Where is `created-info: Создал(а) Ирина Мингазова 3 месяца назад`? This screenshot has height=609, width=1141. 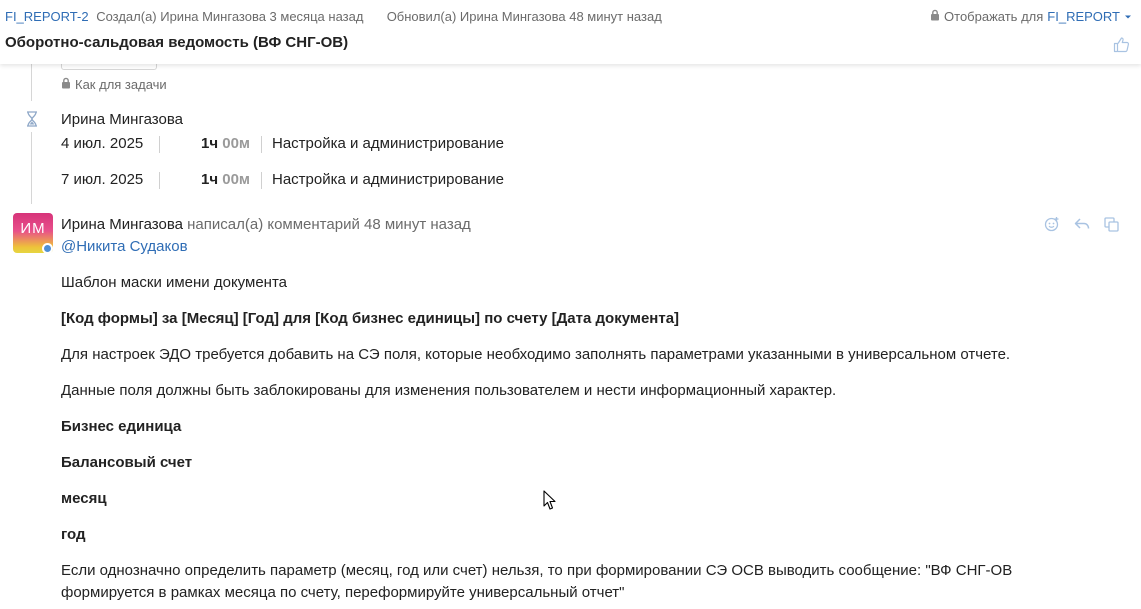 created-info: Создал(а) Ирина Мингазова 3 месяца назад is located at coordinates (230, 16).